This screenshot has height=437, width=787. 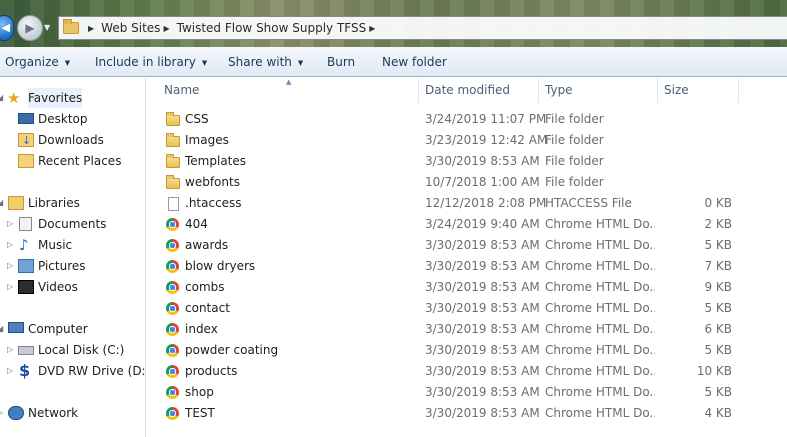 I want to click on column-header-label: Type, so click(x=559, y=90).